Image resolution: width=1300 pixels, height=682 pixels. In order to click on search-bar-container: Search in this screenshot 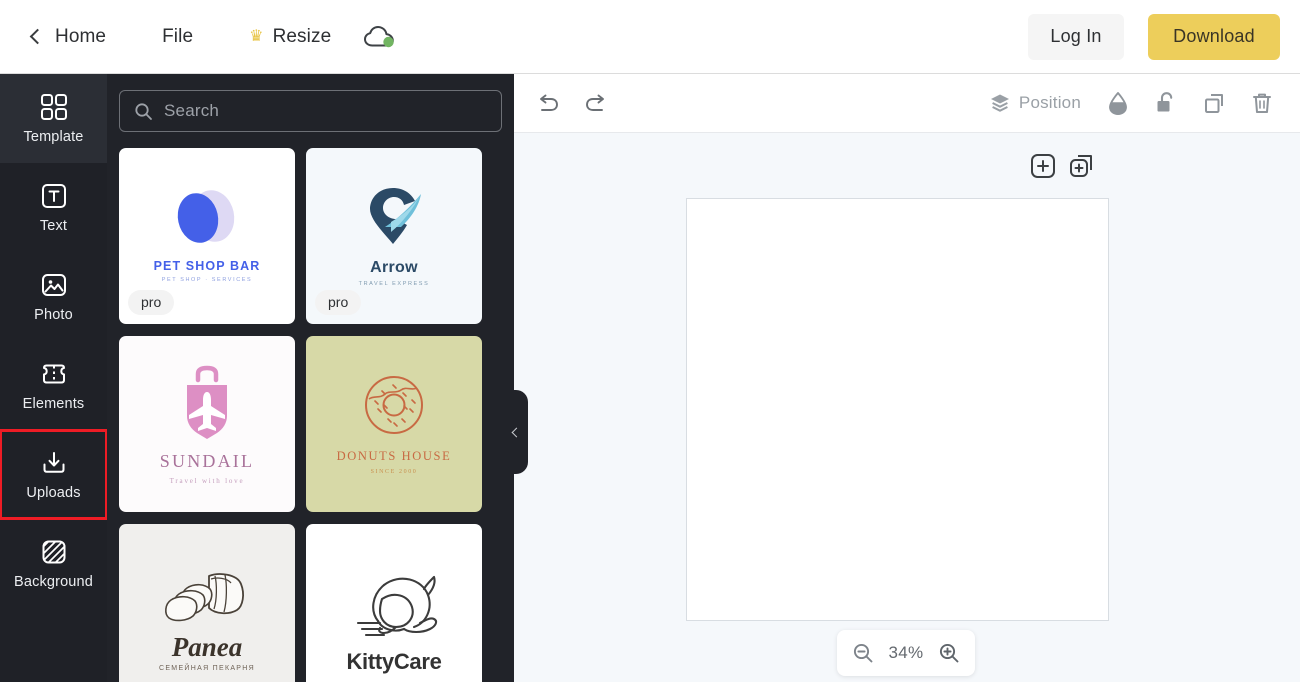, I will do `click(310, 103)`.